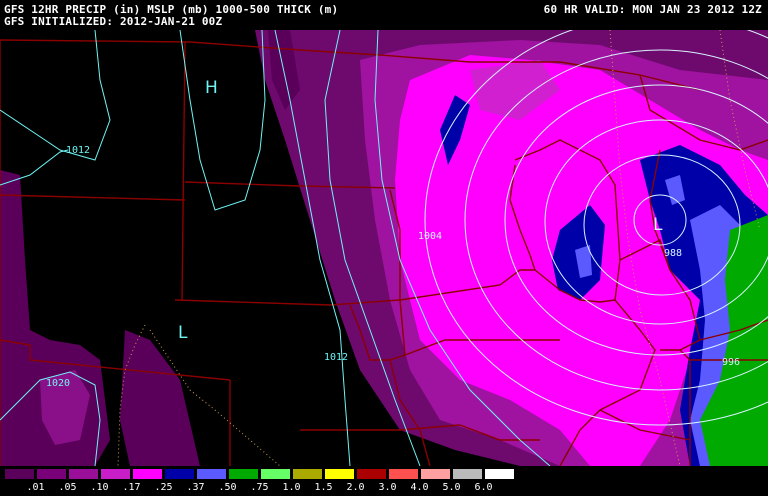  What do you see at coordinates (99, 487) in the screenshot?
I see `legend-label: .10` at bounding box center [99, 487].